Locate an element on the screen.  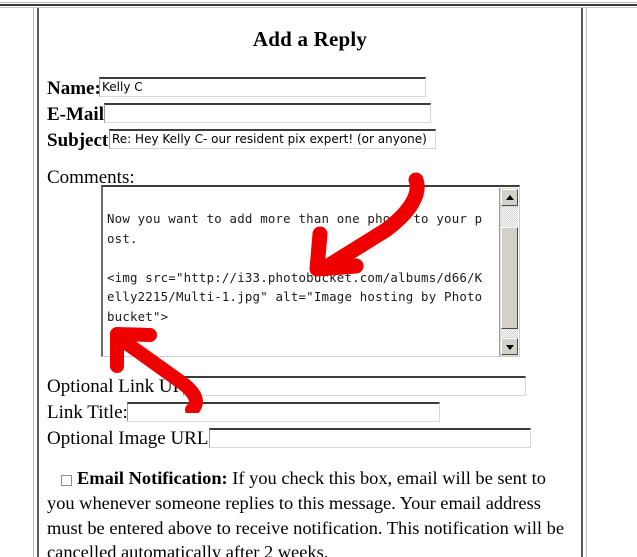
link-url-input is located at coordinates (354, 386).